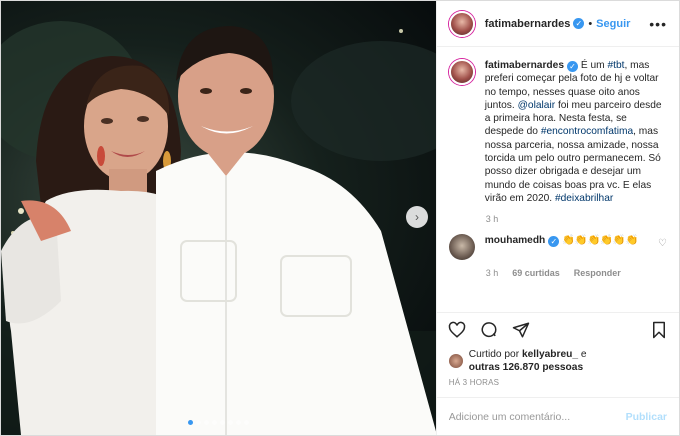 This screenshot has width=680, height=436. Describe the element at coordinates (557, 329) in the screenshot. I see `post-actions` at that location.